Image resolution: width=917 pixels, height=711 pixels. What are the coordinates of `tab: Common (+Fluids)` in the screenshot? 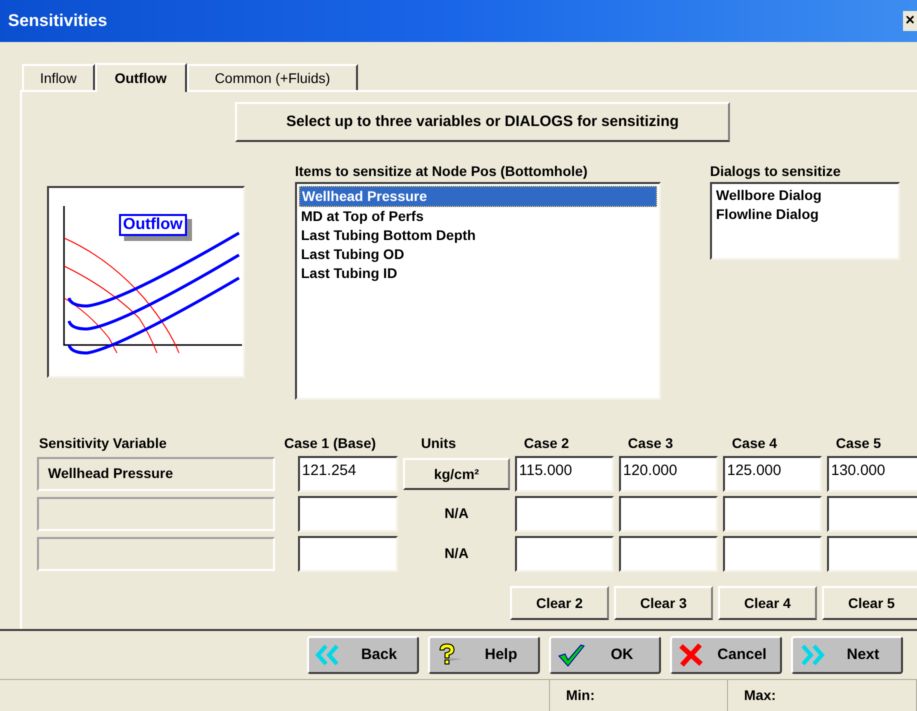 It's located at (272, 77).